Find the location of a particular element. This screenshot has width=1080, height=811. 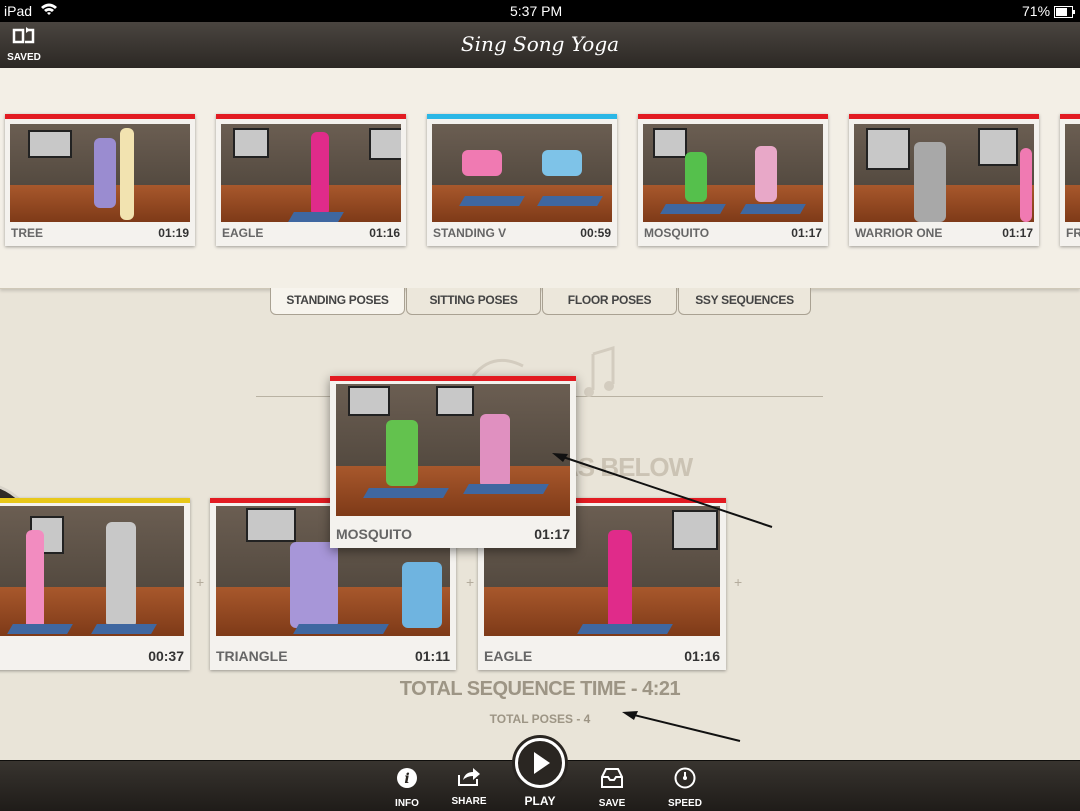

share-icon is located at coordinates (469, 779).